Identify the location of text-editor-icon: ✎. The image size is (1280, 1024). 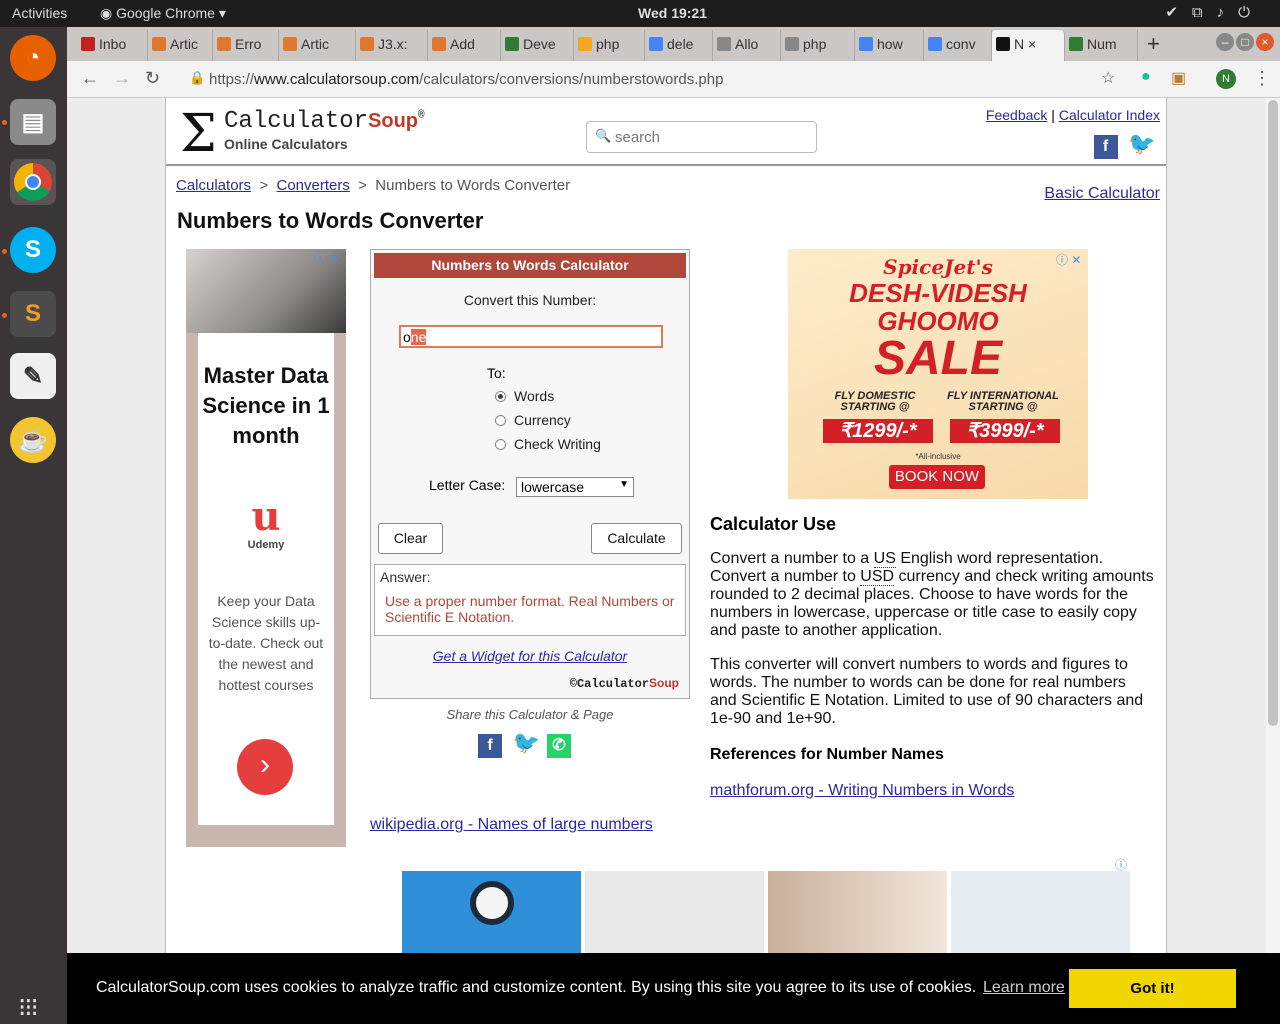
(33, 376).